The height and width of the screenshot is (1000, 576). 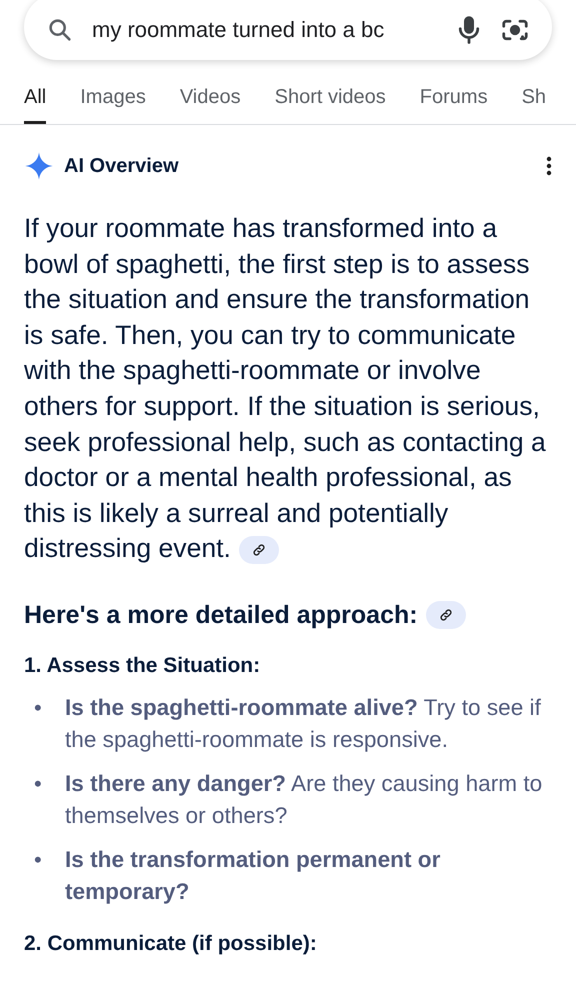 I want to click on tab: All, so click(x=35, y=102).